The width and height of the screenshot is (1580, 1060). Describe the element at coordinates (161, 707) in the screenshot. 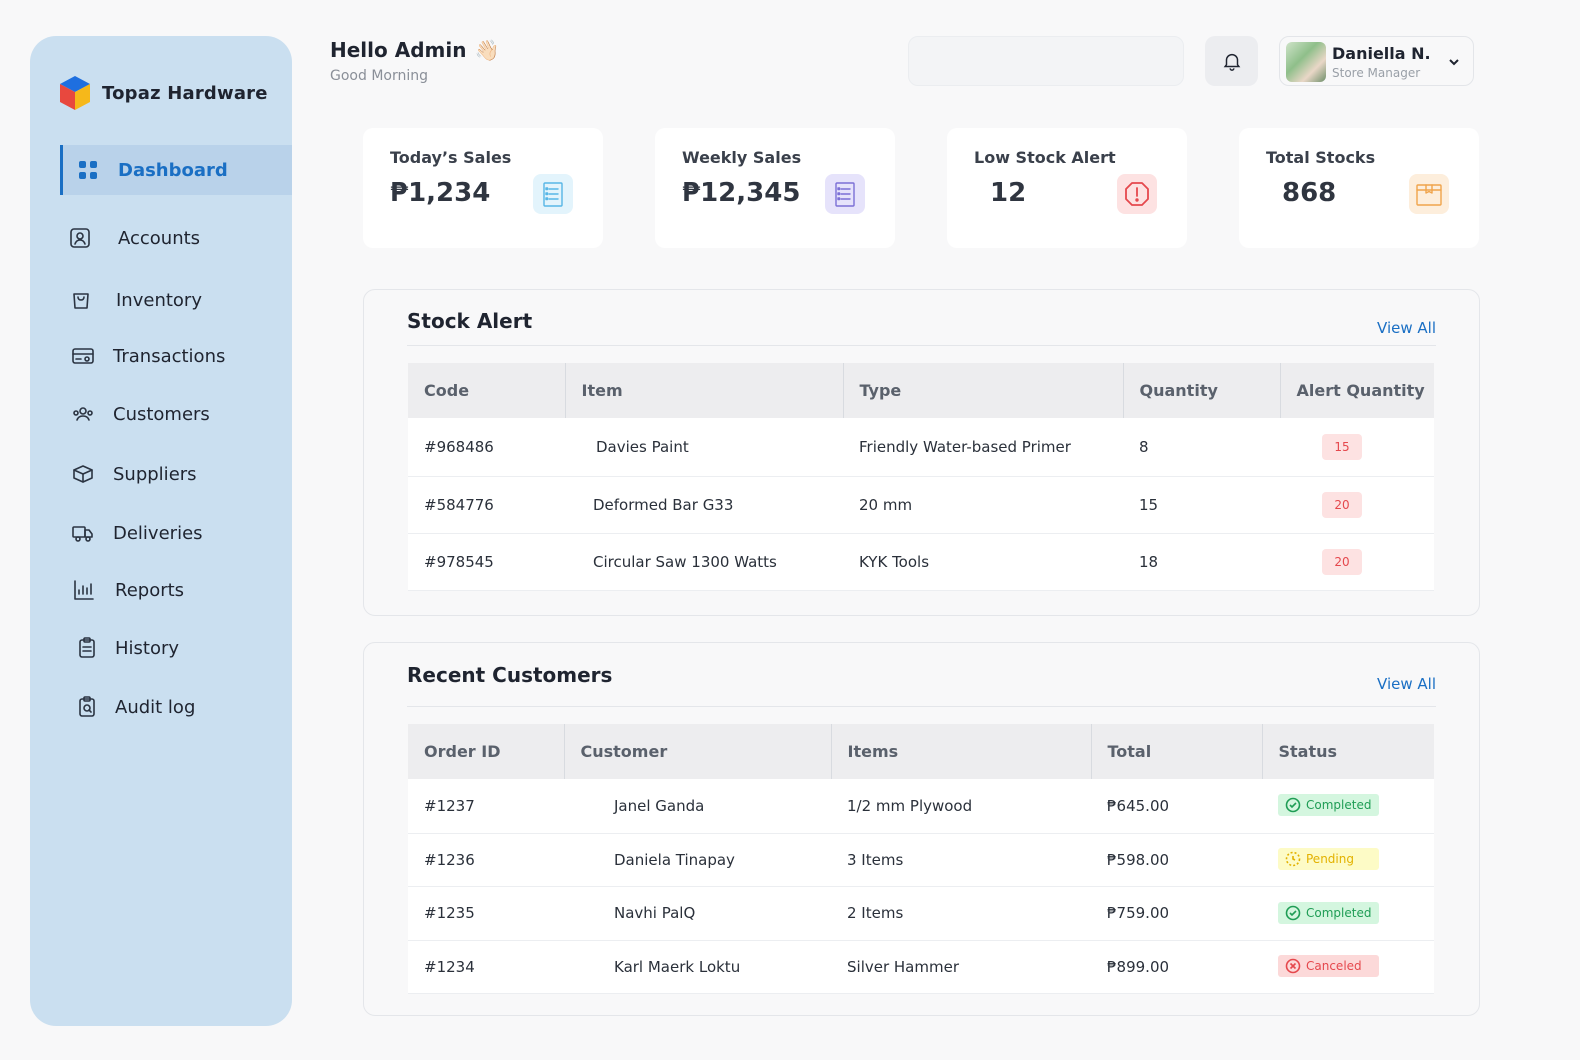

I see `sidebar-item-audit-log: Audit log` at that location.